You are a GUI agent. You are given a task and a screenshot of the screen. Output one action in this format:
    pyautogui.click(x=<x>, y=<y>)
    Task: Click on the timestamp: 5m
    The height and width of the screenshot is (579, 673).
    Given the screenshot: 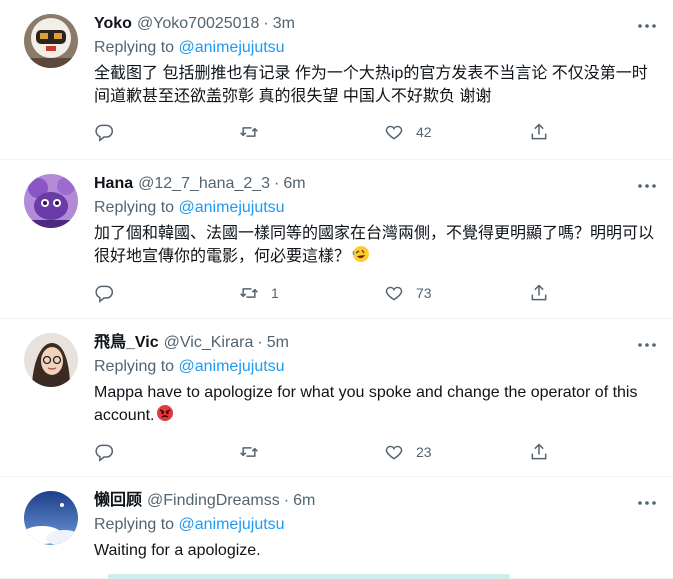 What is the action you would take?
    pyautogui.click(x=278, y=343)
    